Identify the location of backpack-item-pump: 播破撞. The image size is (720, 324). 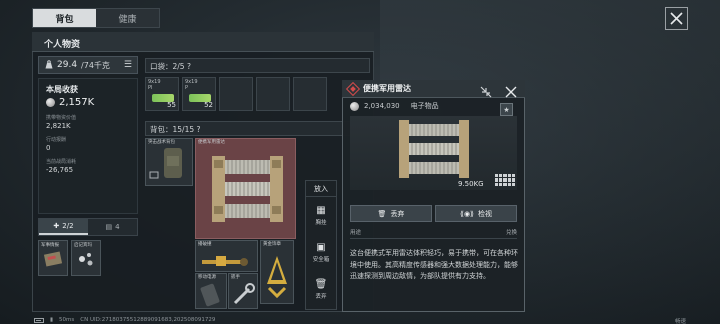
(226, 256).